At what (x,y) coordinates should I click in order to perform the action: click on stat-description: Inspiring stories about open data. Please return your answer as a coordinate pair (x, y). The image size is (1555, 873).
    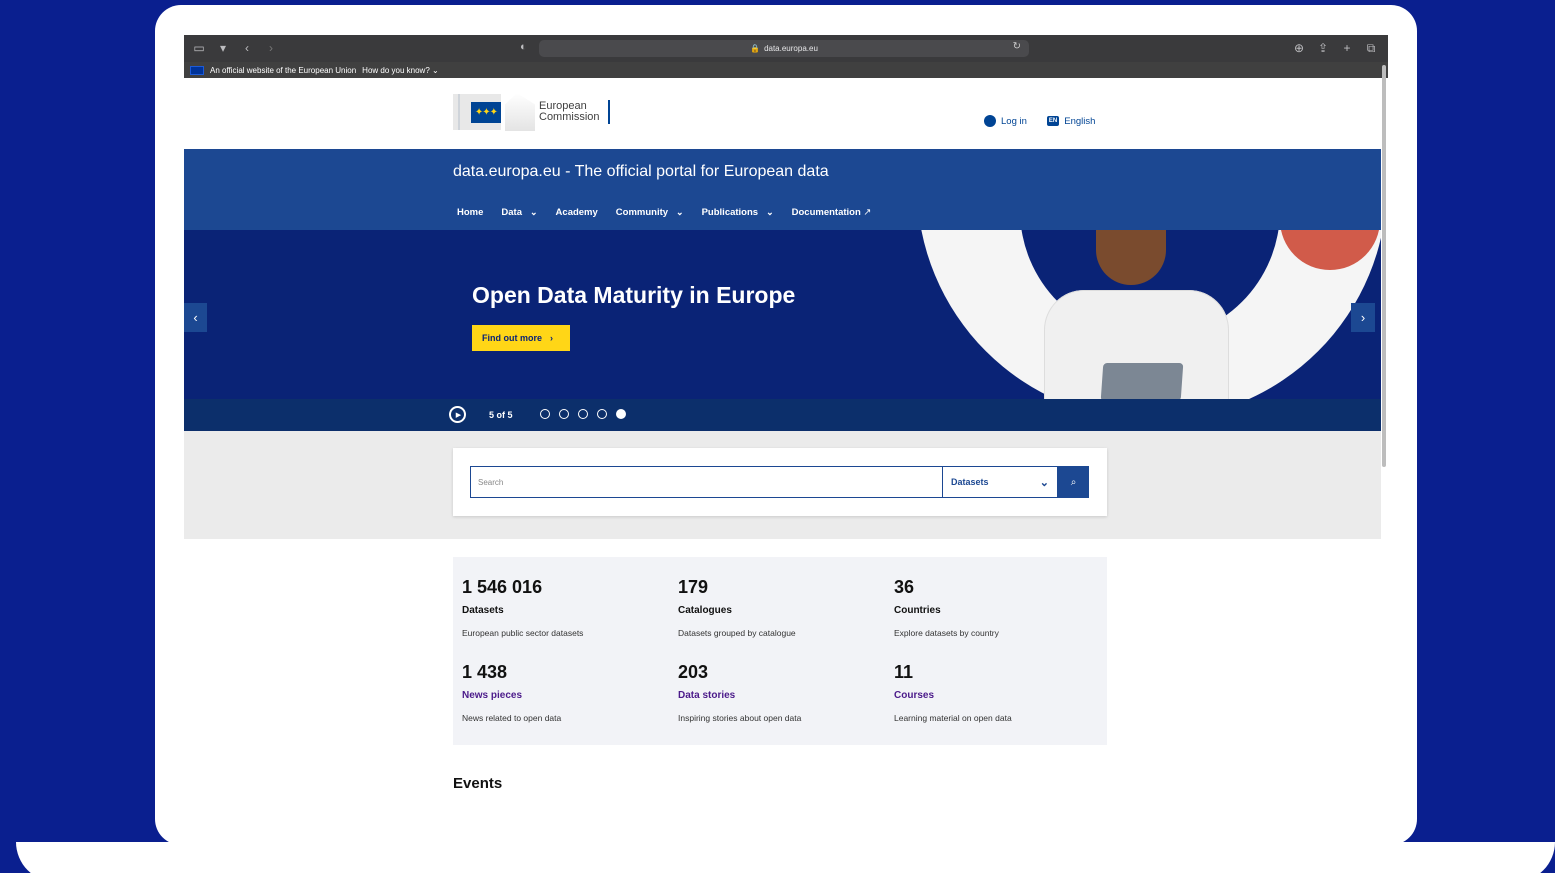
    Looking at the image, I should click on (740, 718).